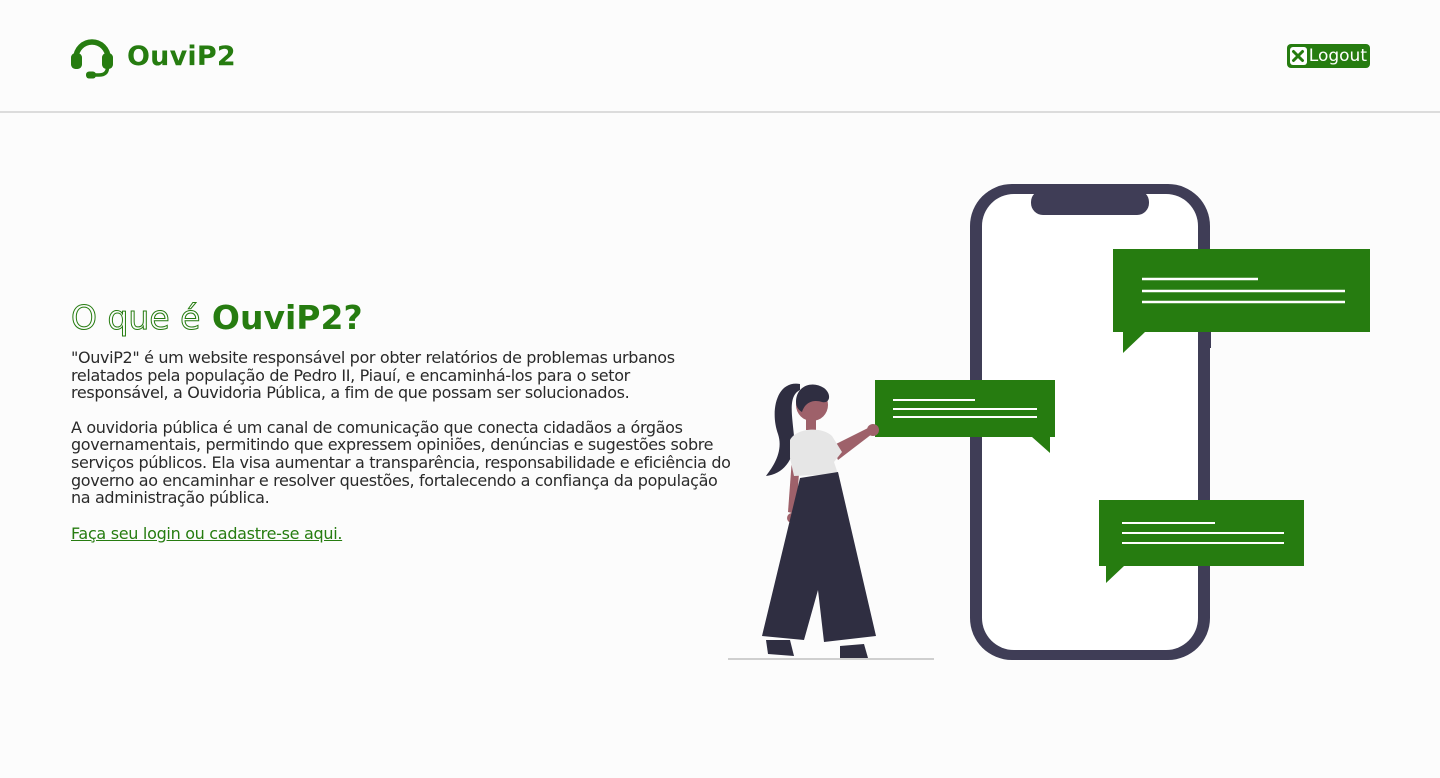  What do you see at coordinates (1337, 56) in the screenshot?
I see `logout-label: Logout` at bounding box center [1337, 56].